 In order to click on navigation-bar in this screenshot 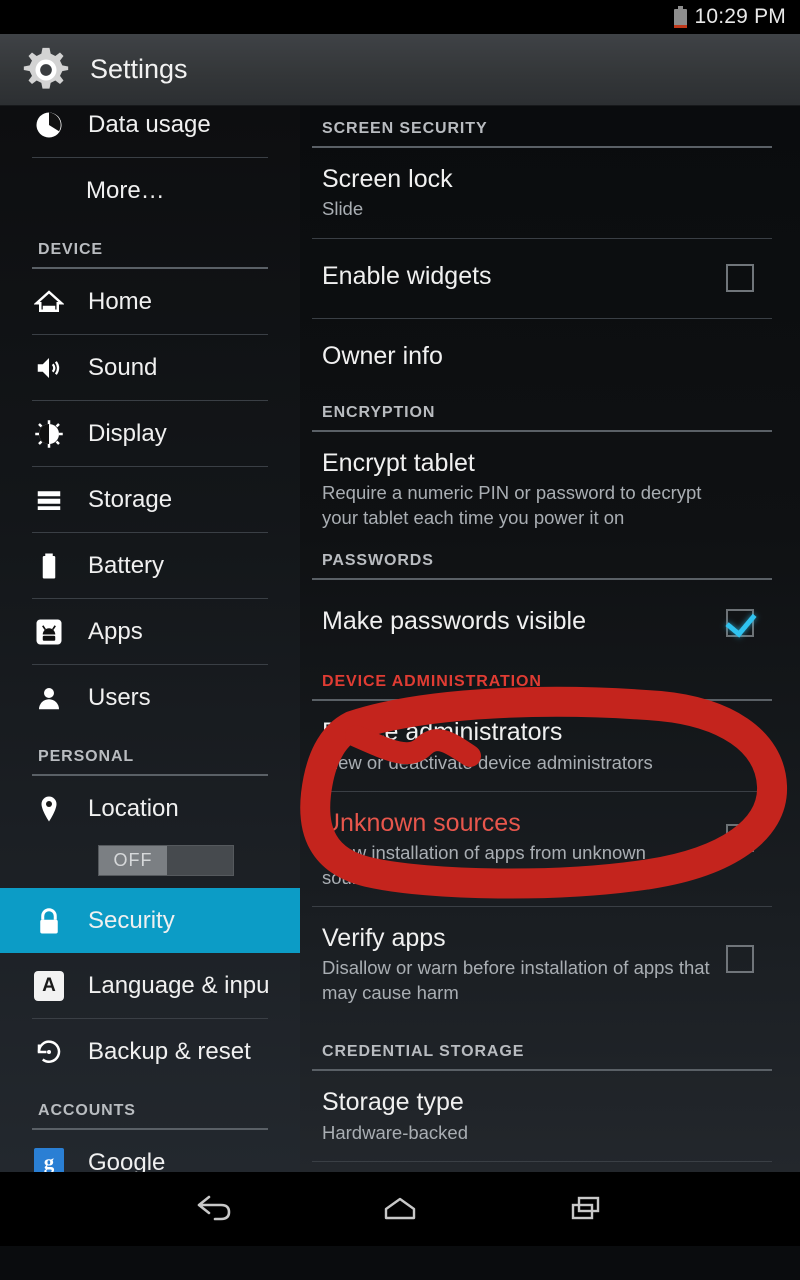, I will do `click(400, 1209)`.